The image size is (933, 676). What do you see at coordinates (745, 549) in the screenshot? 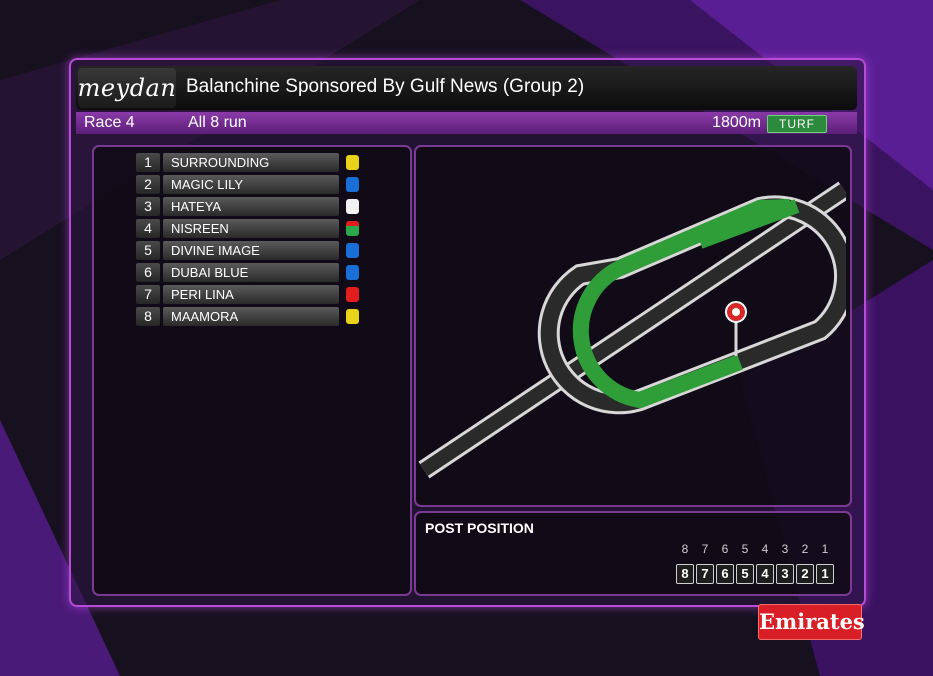
I see `post-label: 5` at bounding box center [745, 549].